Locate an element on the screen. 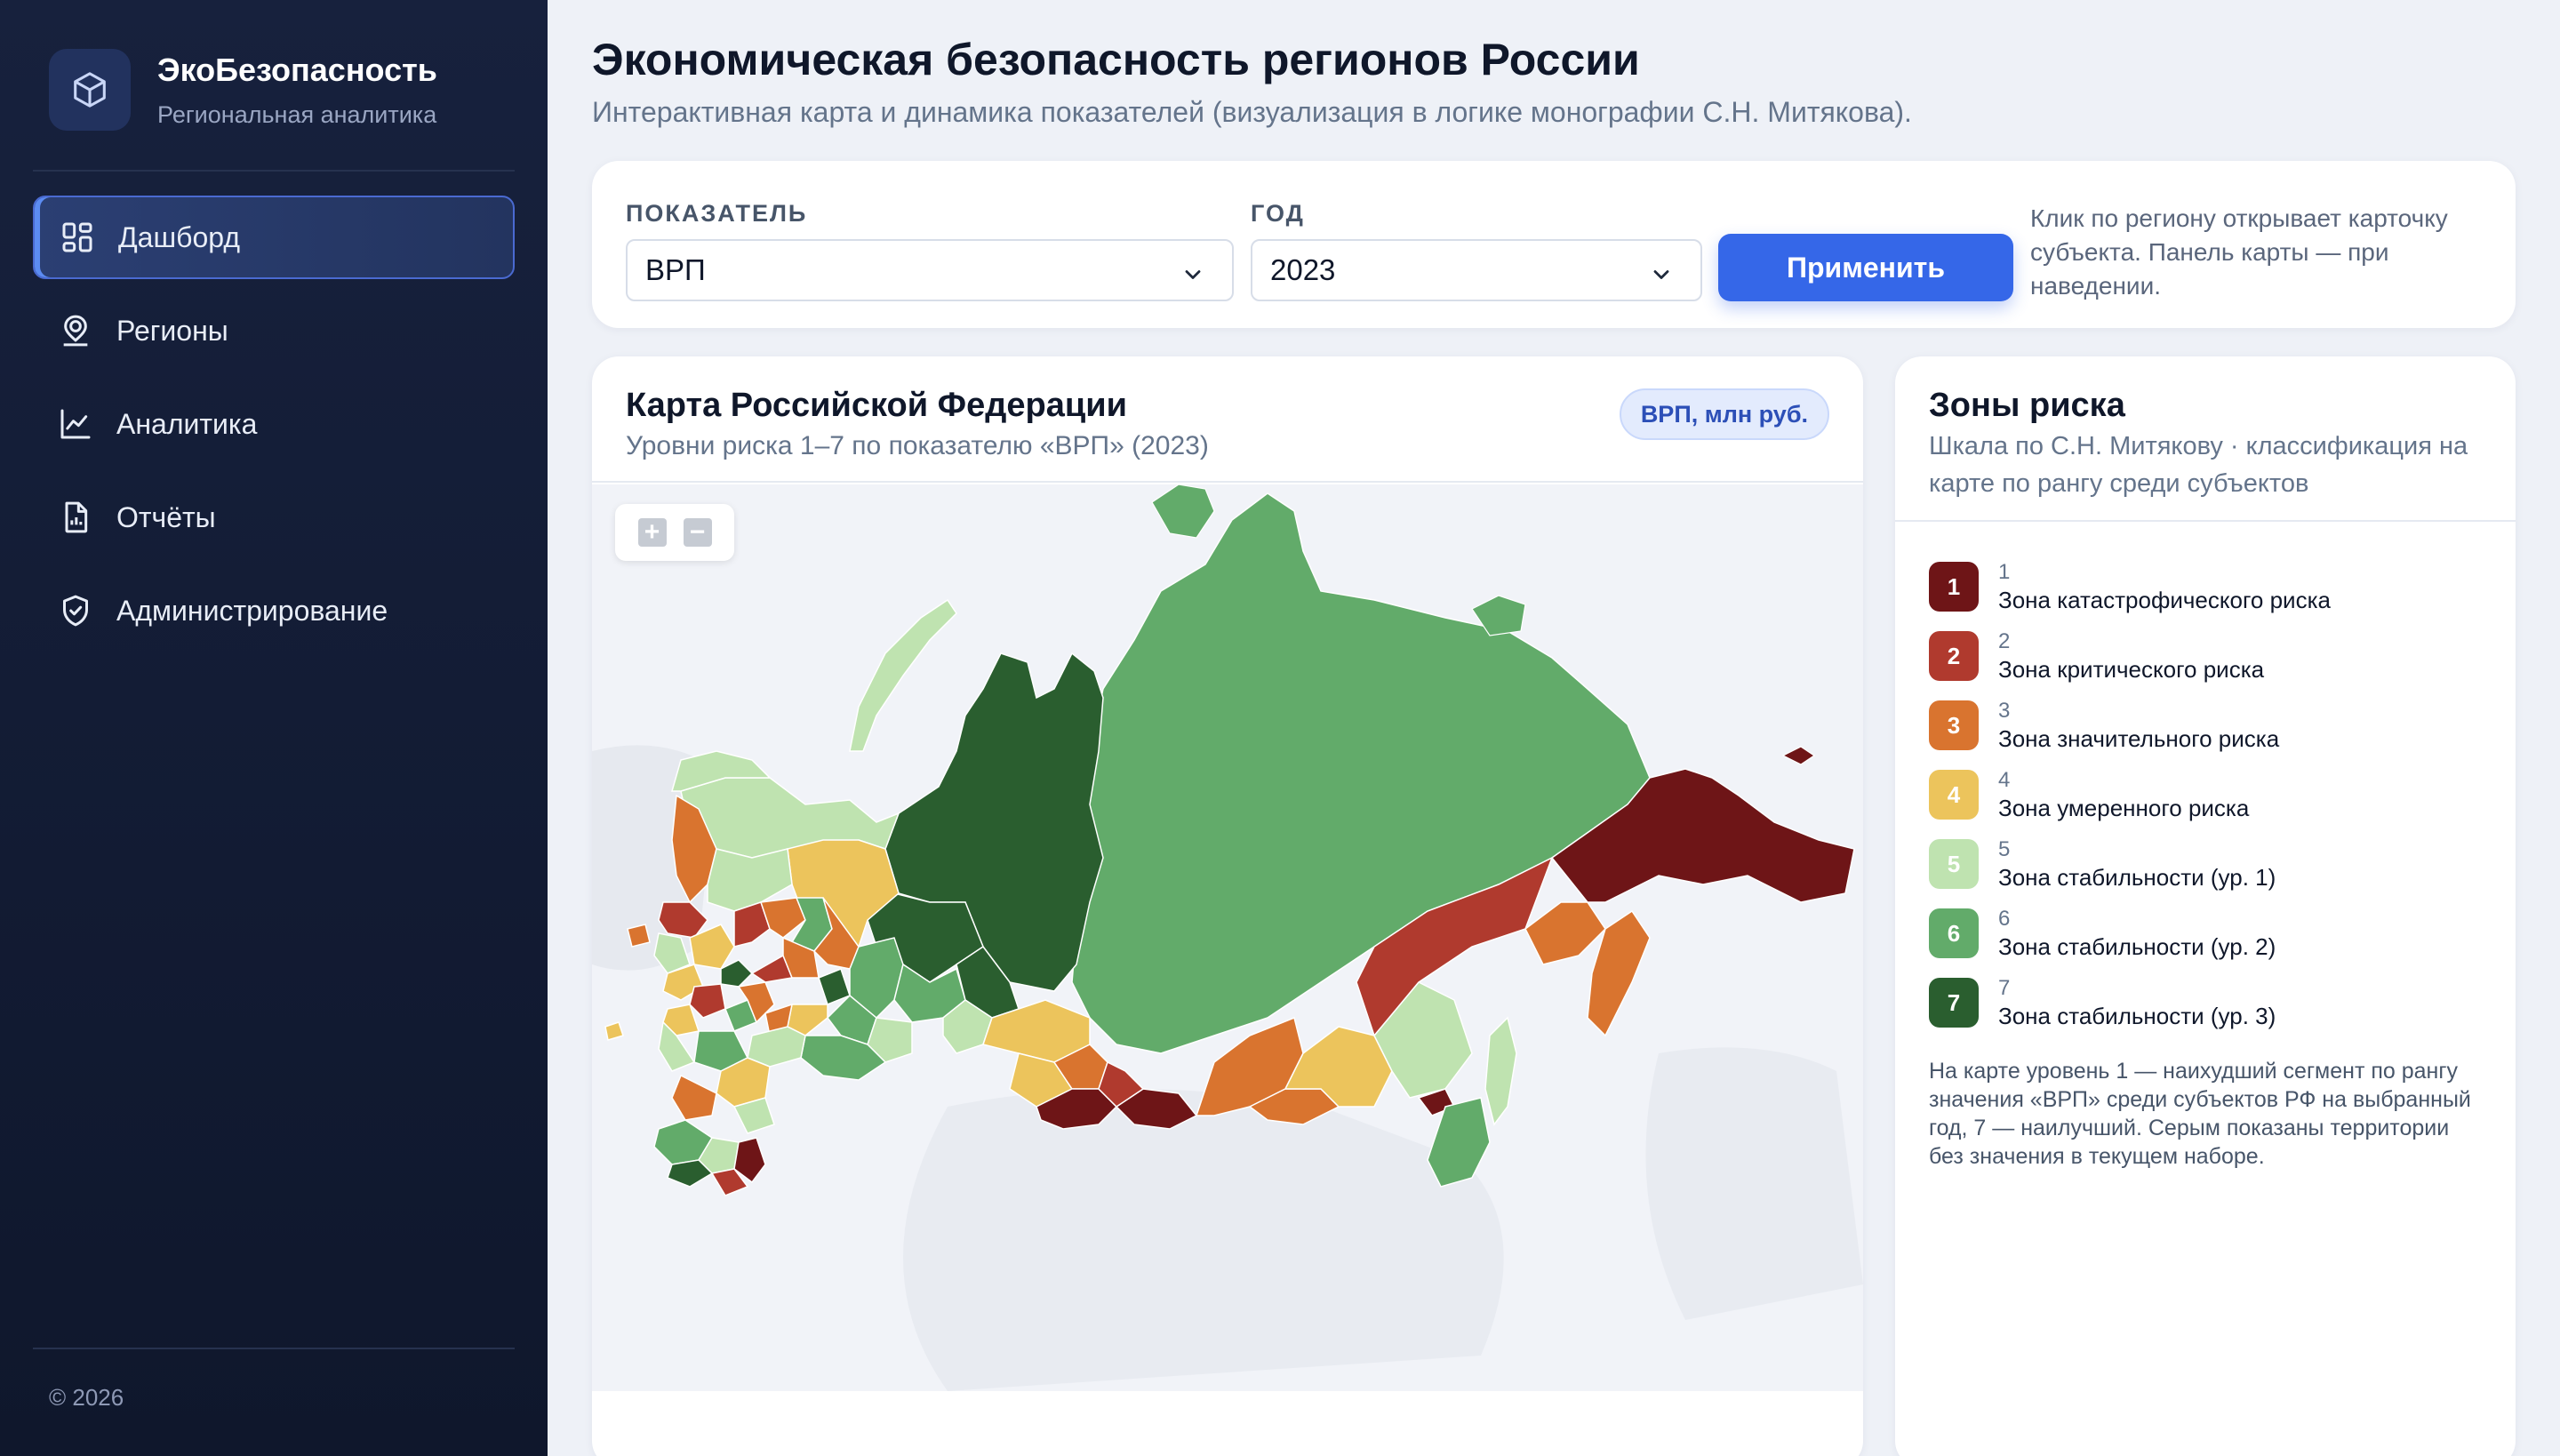 The image size is (2560, 1456). zone-name: Зона умеренного риска is located at coordinates (2124, 807).